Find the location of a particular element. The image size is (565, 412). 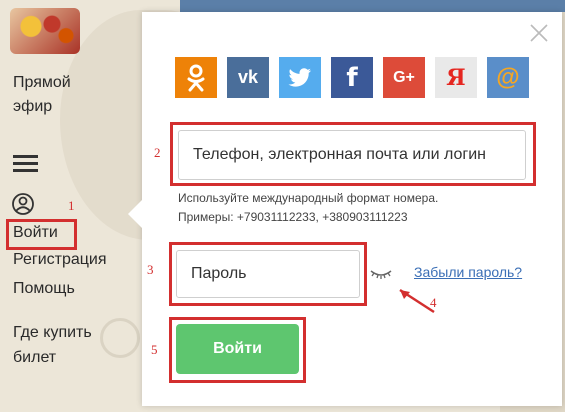

sidebar-item-live-line2: эфир is located at coordinates (32, 107).